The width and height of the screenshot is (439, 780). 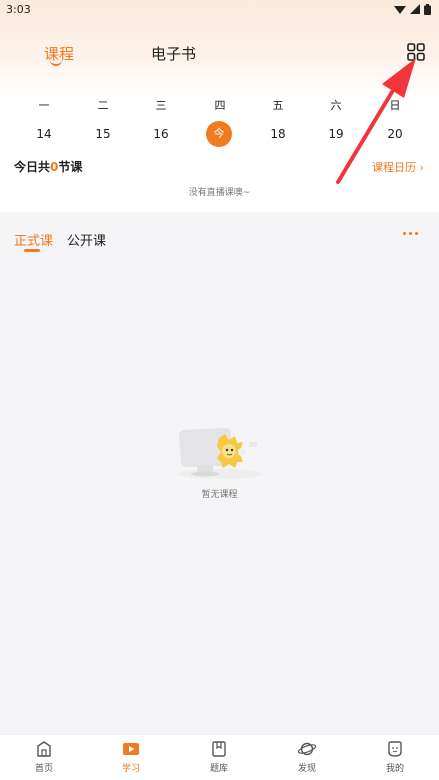 I want to click on nav-discover: 发现, so click(x=307, y=759).